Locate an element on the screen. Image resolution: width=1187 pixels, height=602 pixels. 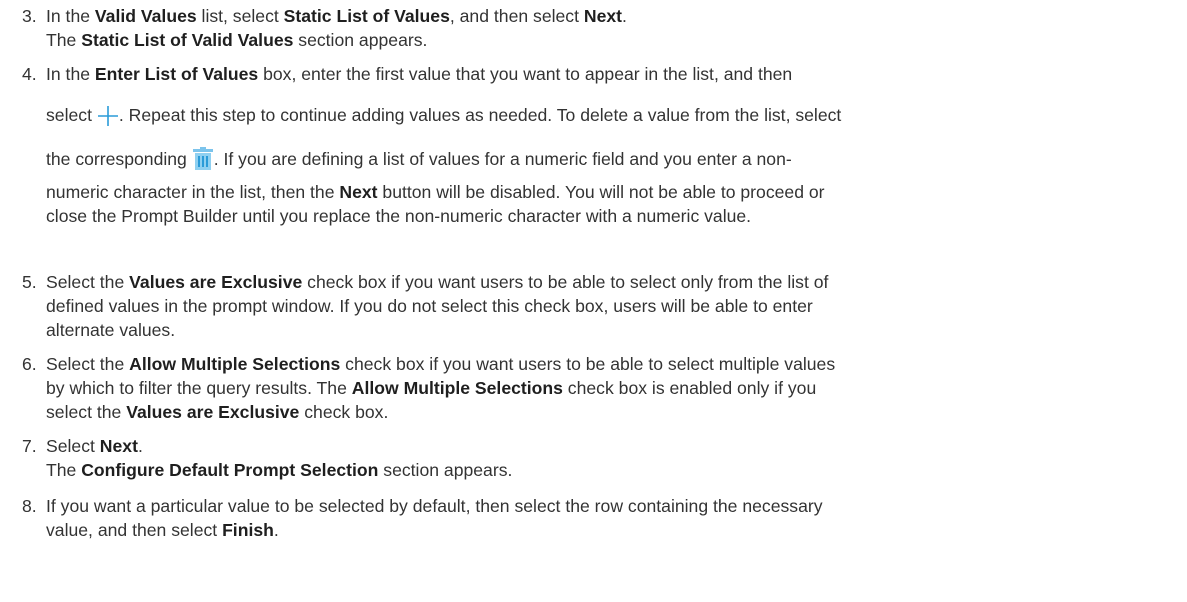
ui-term: Configure Default Prompt Selection is located at coordinates (230, 470).